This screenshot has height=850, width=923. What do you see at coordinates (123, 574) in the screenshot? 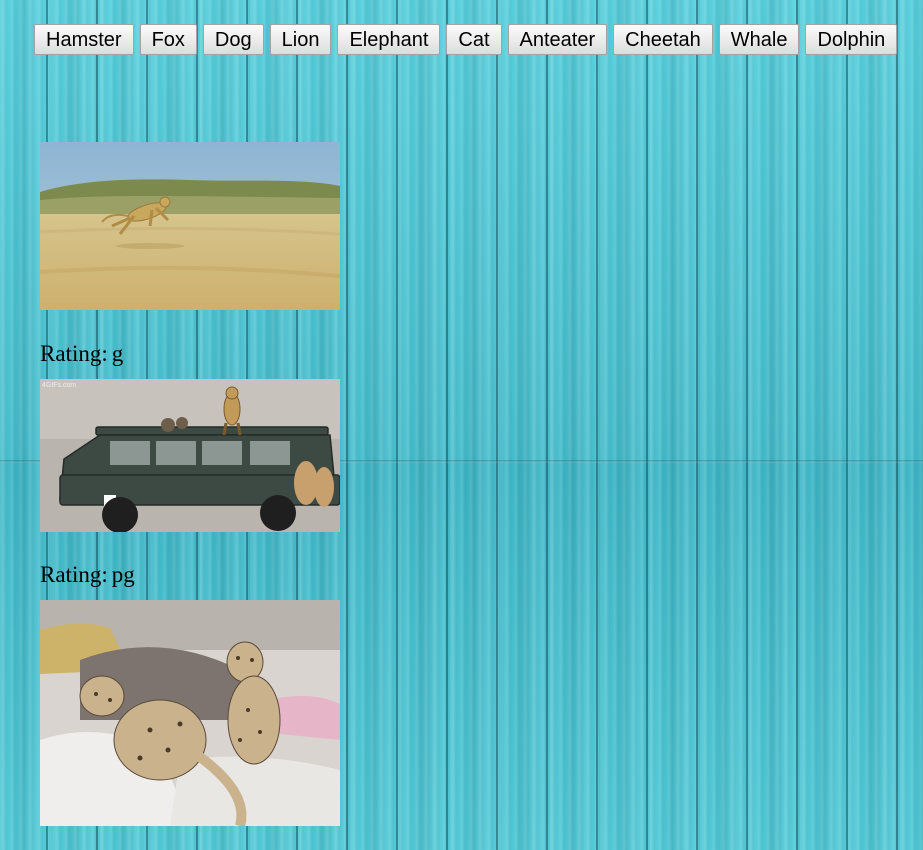
I see `rating-value: pg` at bounding box center [123, 574].